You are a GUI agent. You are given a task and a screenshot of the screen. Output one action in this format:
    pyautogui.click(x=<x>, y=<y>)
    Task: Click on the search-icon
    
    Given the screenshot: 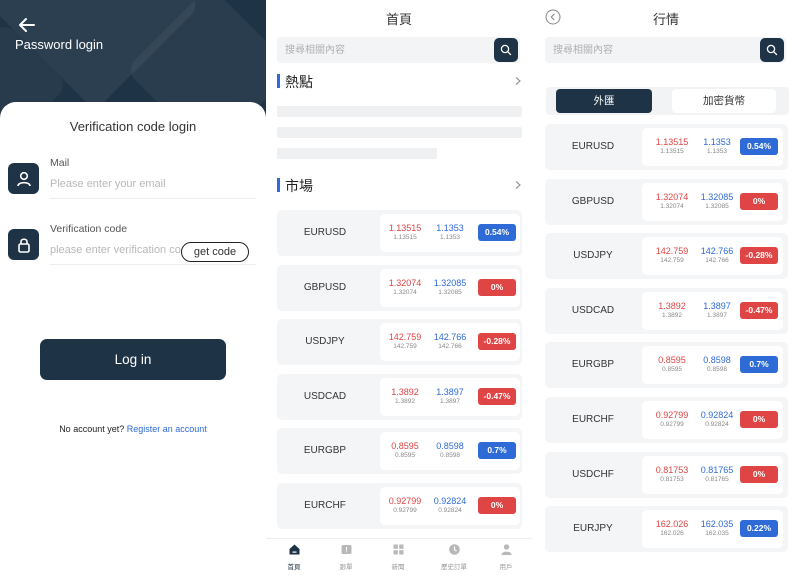 What is the action you would take?
    pyautogui.click(x=506, y=50)
    